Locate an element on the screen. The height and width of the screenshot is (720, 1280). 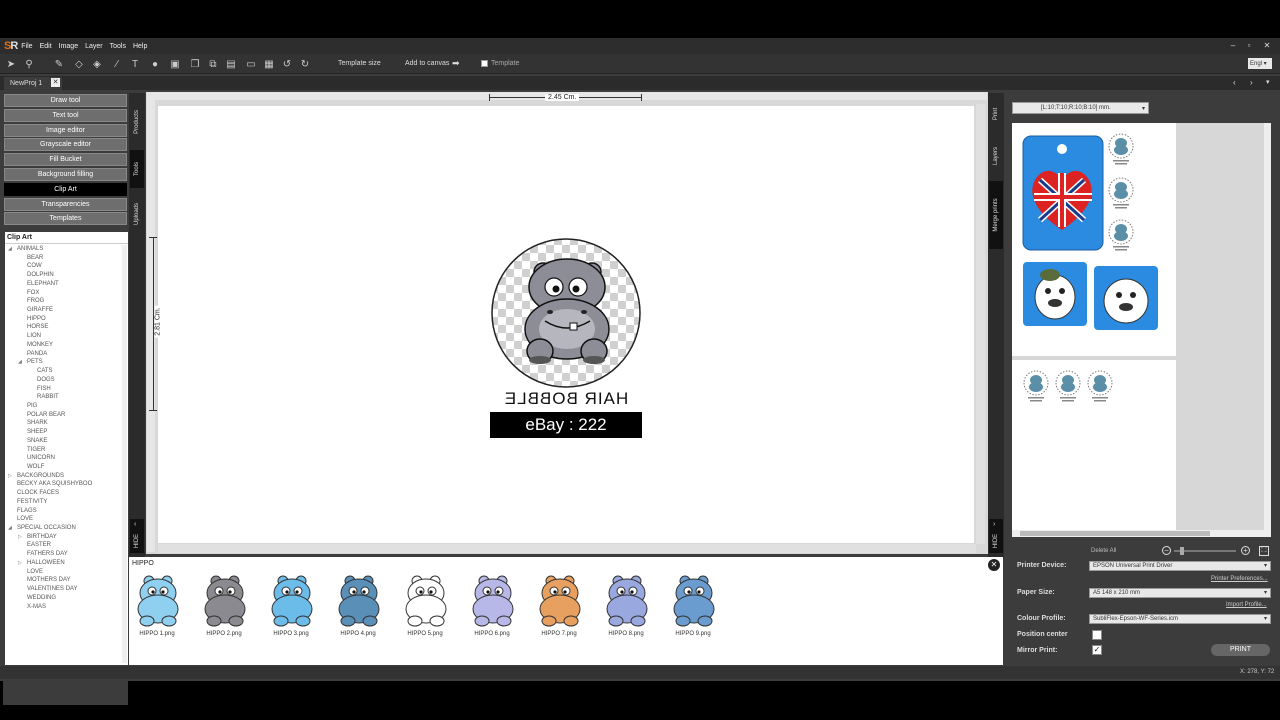
mirror-print-checkbox: ✓ is located at coordinates (1097, 650).